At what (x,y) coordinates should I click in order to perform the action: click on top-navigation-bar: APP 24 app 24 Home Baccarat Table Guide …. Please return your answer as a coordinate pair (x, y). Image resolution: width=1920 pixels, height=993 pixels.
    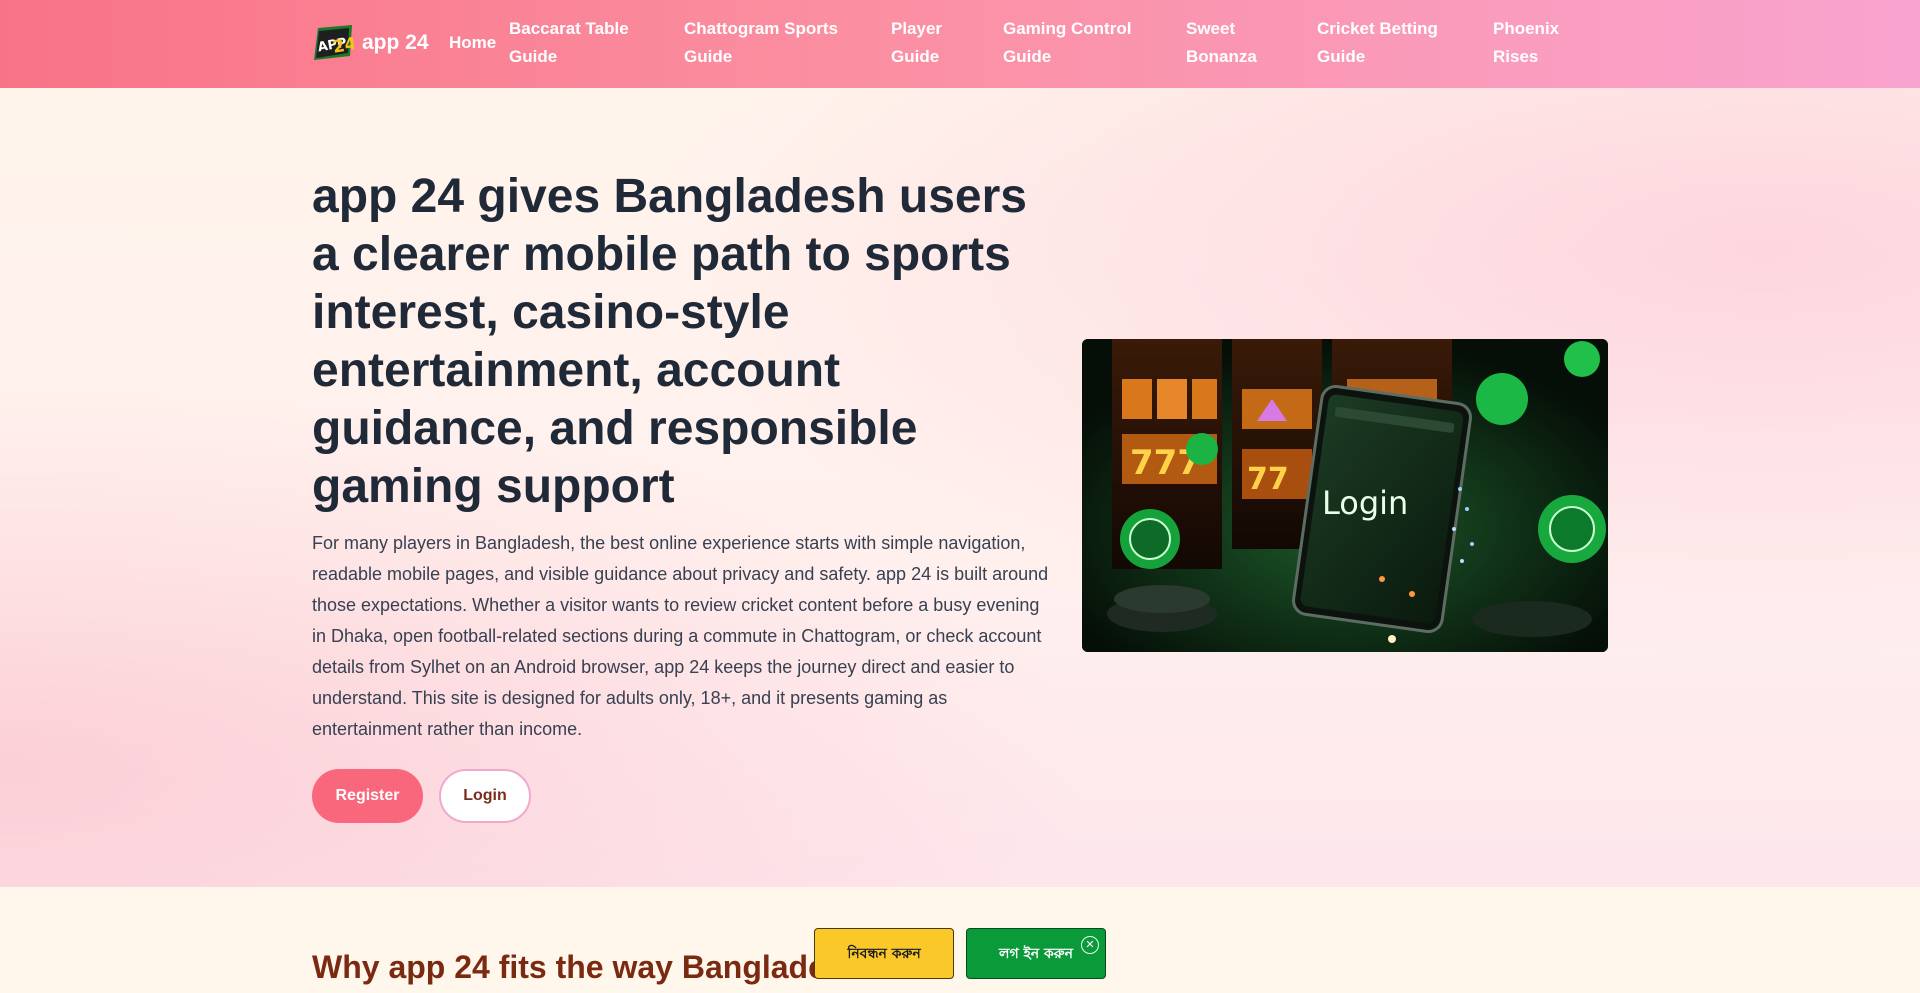
    Looking at the image, I should click on (960, 44).